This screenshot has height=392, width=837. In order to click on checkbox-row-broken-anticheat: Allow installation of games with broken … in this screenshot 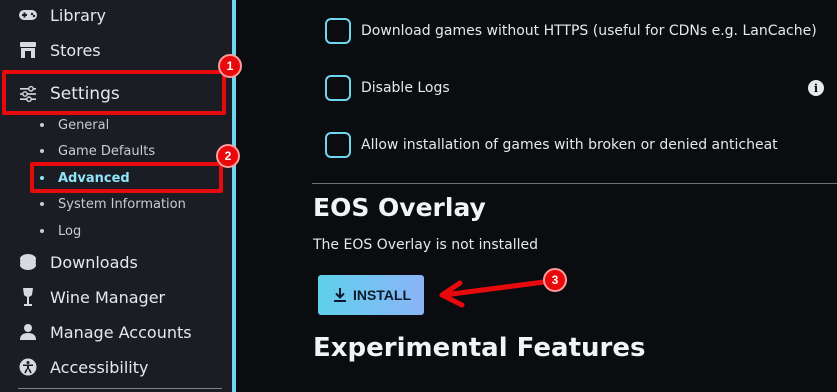, I will do `click(551, 145)`.